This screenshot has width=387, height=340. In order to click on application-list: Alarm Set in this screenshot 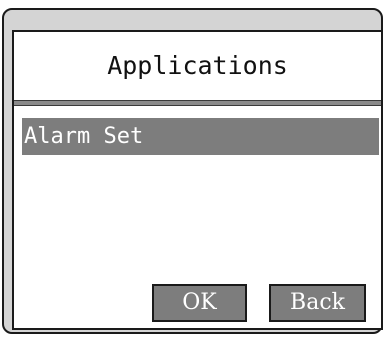, I will do `click(200, 136)`.